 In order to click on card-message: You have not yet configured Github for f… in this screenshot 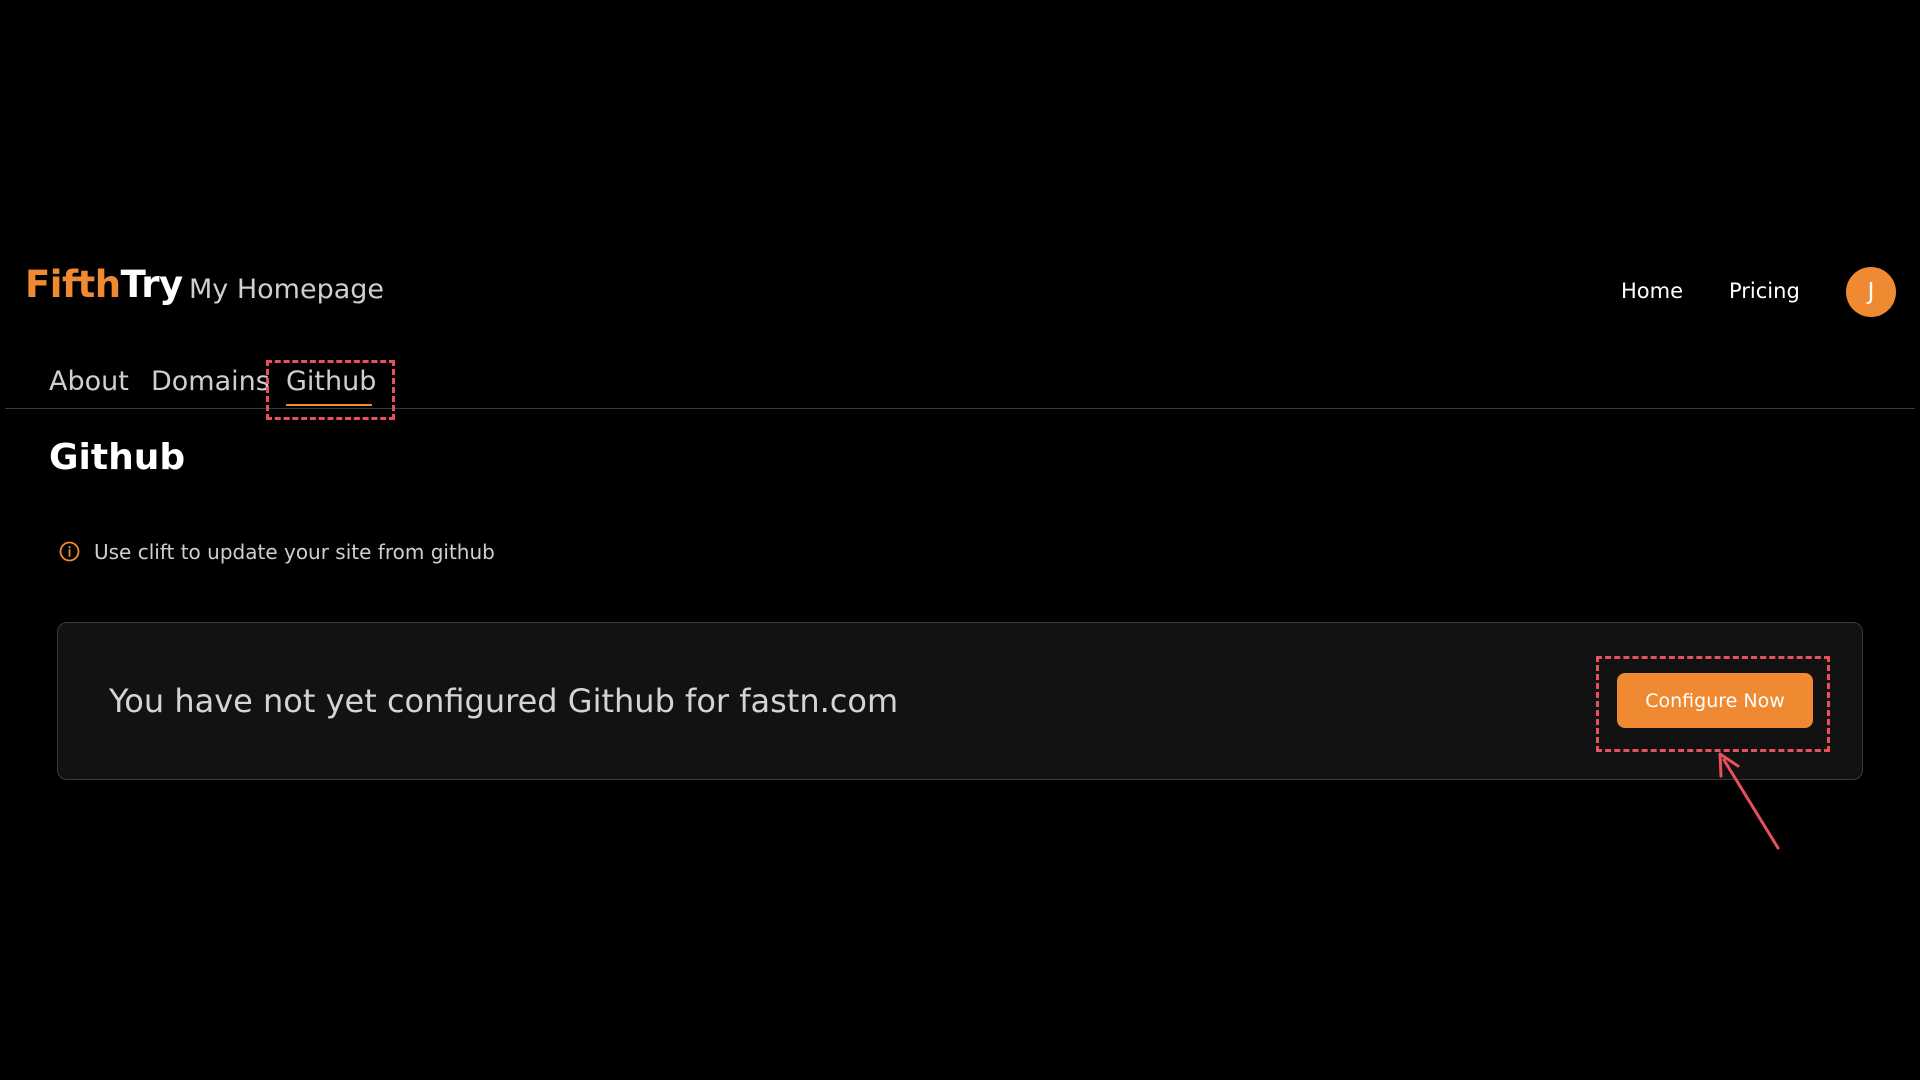, I will do `click(504, 701)`.